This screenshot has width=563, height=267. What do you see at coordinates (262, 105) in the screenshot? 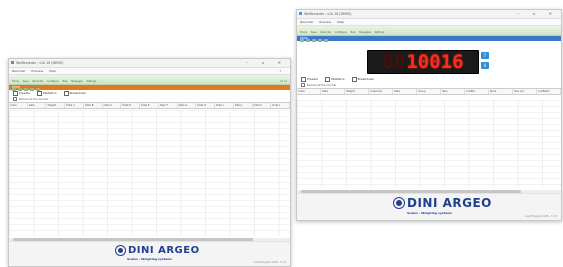
I see `column-header: Data K` at bounding box center [262, 105].